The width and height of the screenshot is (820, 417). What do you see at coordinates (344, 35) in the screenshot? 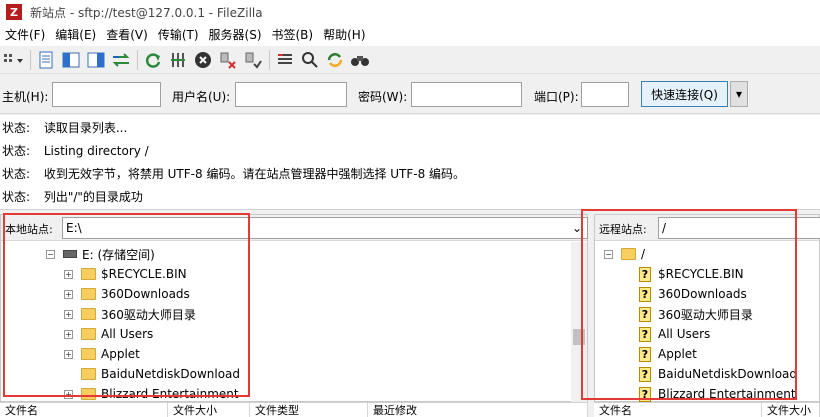
I see `menu-help: 帮助(H)` at bounding box center [344, 35].